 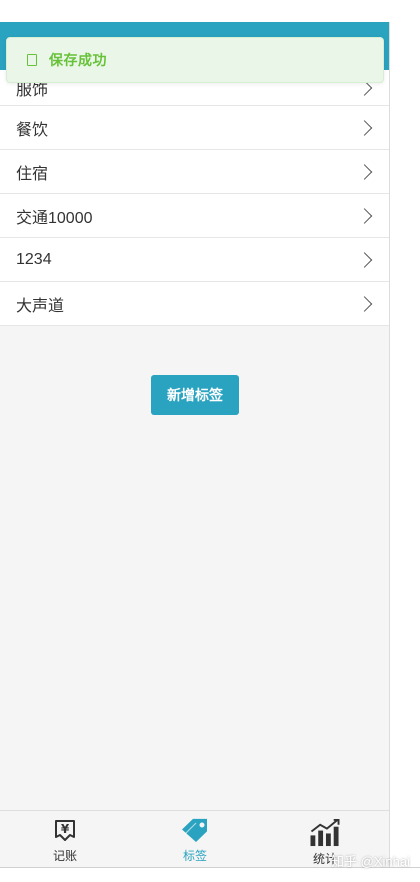 I want to click on tag-item: 交通10000, so click(x=194, y=216).